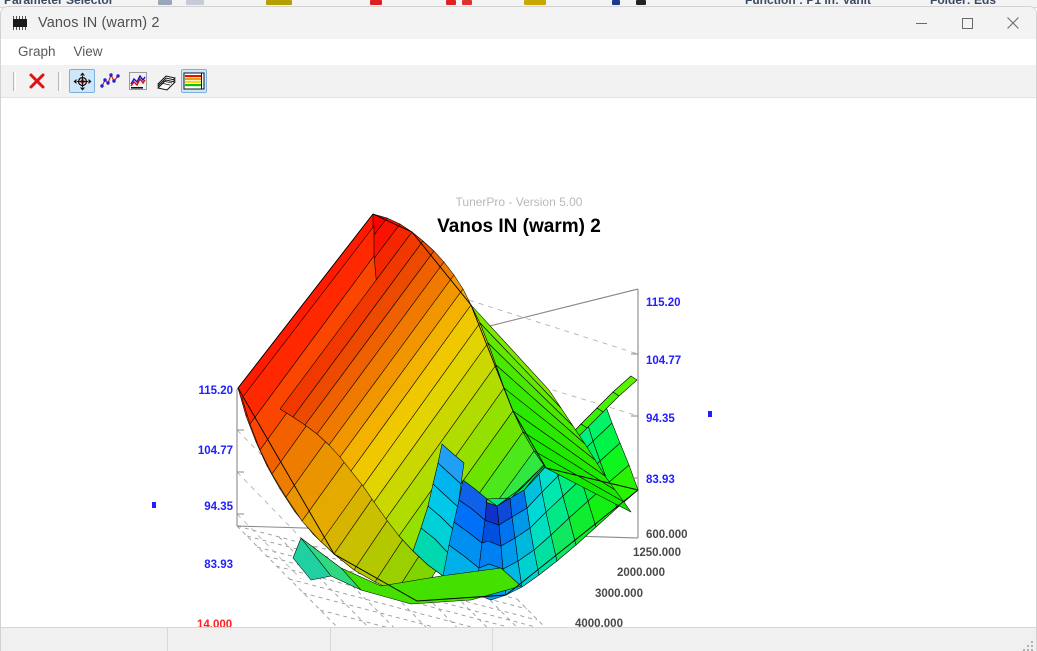 Image resolution: width=1037 pixels, height=651 pixels. I want to click on window-controls, so click(967, 23).